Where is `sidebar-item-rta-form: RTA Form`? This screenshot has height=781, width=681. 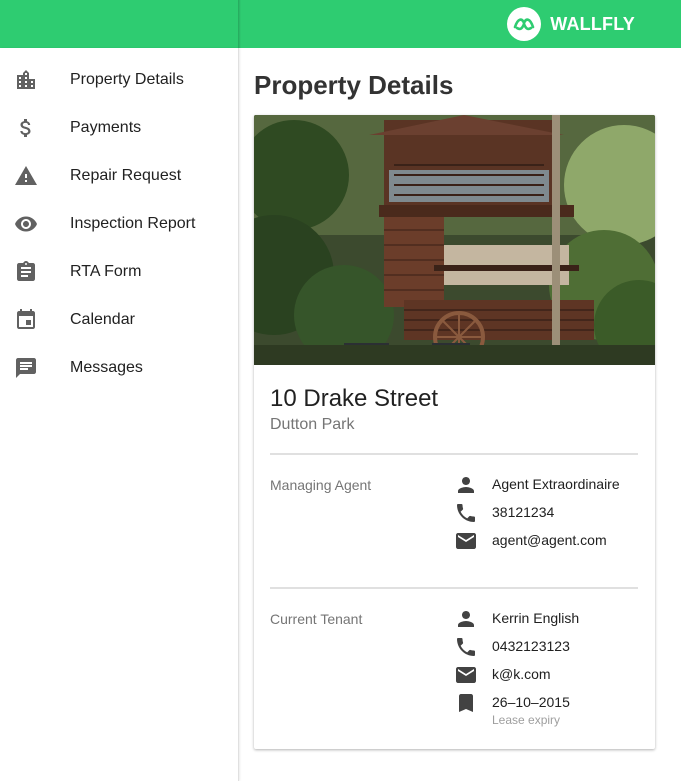 sidebar-item-rta-form: RTA Form is located at coordinates (119, 272).